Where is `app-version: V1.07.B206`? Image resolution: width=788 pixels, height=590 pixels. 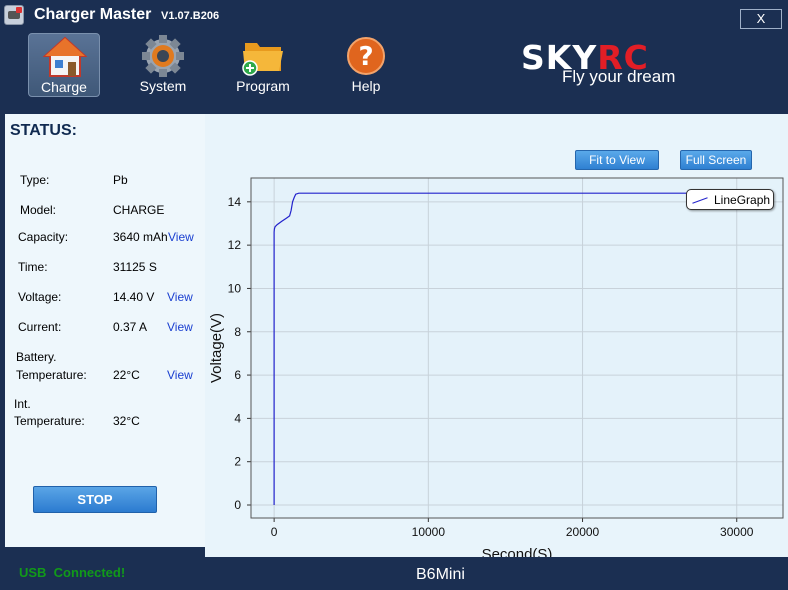
app-version: V1.07.B206 is located at coordinates (190, 16).